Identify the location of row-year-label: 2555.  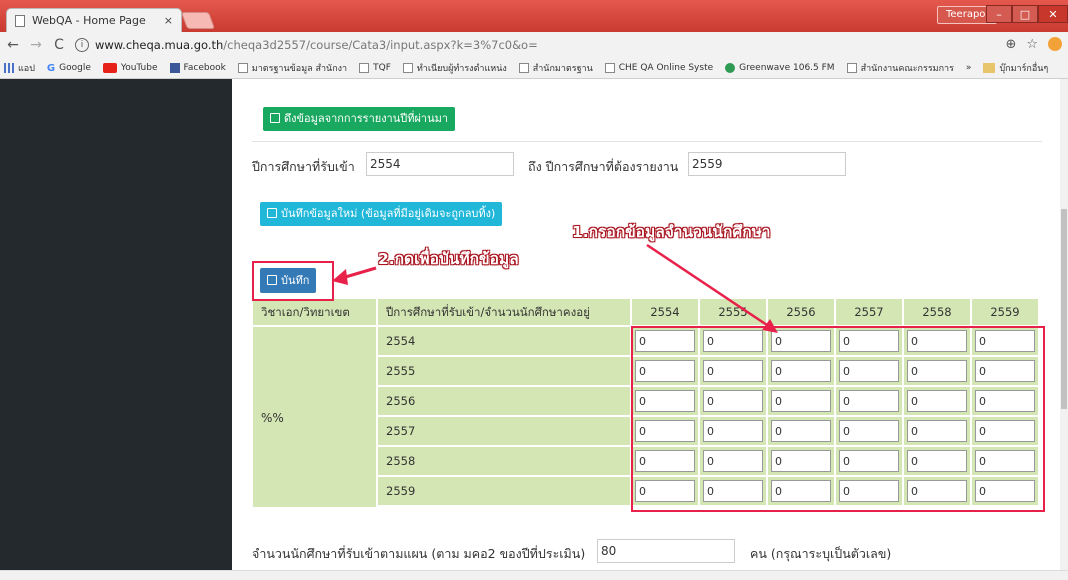
(504, 371).